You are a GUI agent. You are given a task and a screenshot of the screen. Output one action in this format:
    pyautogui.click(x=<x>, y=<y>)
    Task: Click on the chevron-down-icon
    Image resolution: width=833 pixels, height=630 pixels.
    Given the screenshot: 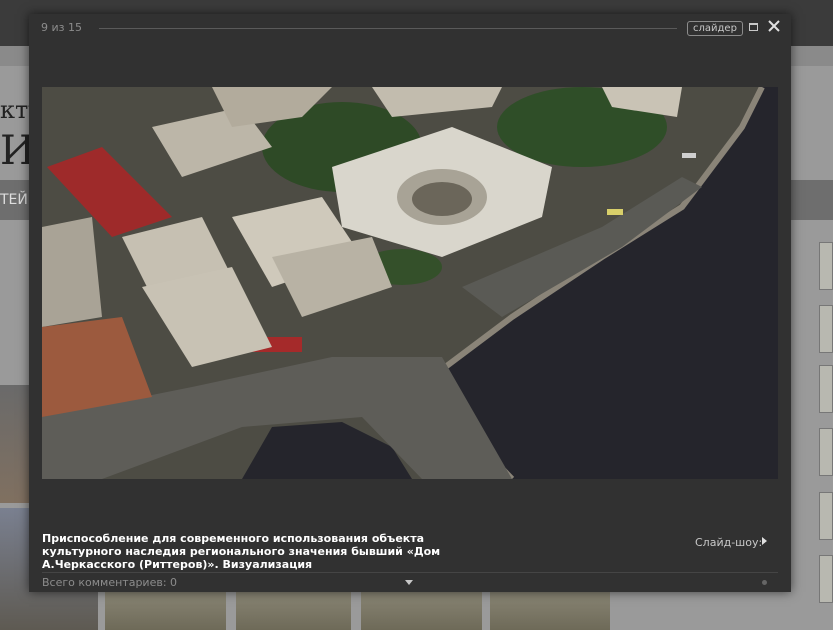 What is the action you would take?
    pyautogui.click(x=409, y=582)
    